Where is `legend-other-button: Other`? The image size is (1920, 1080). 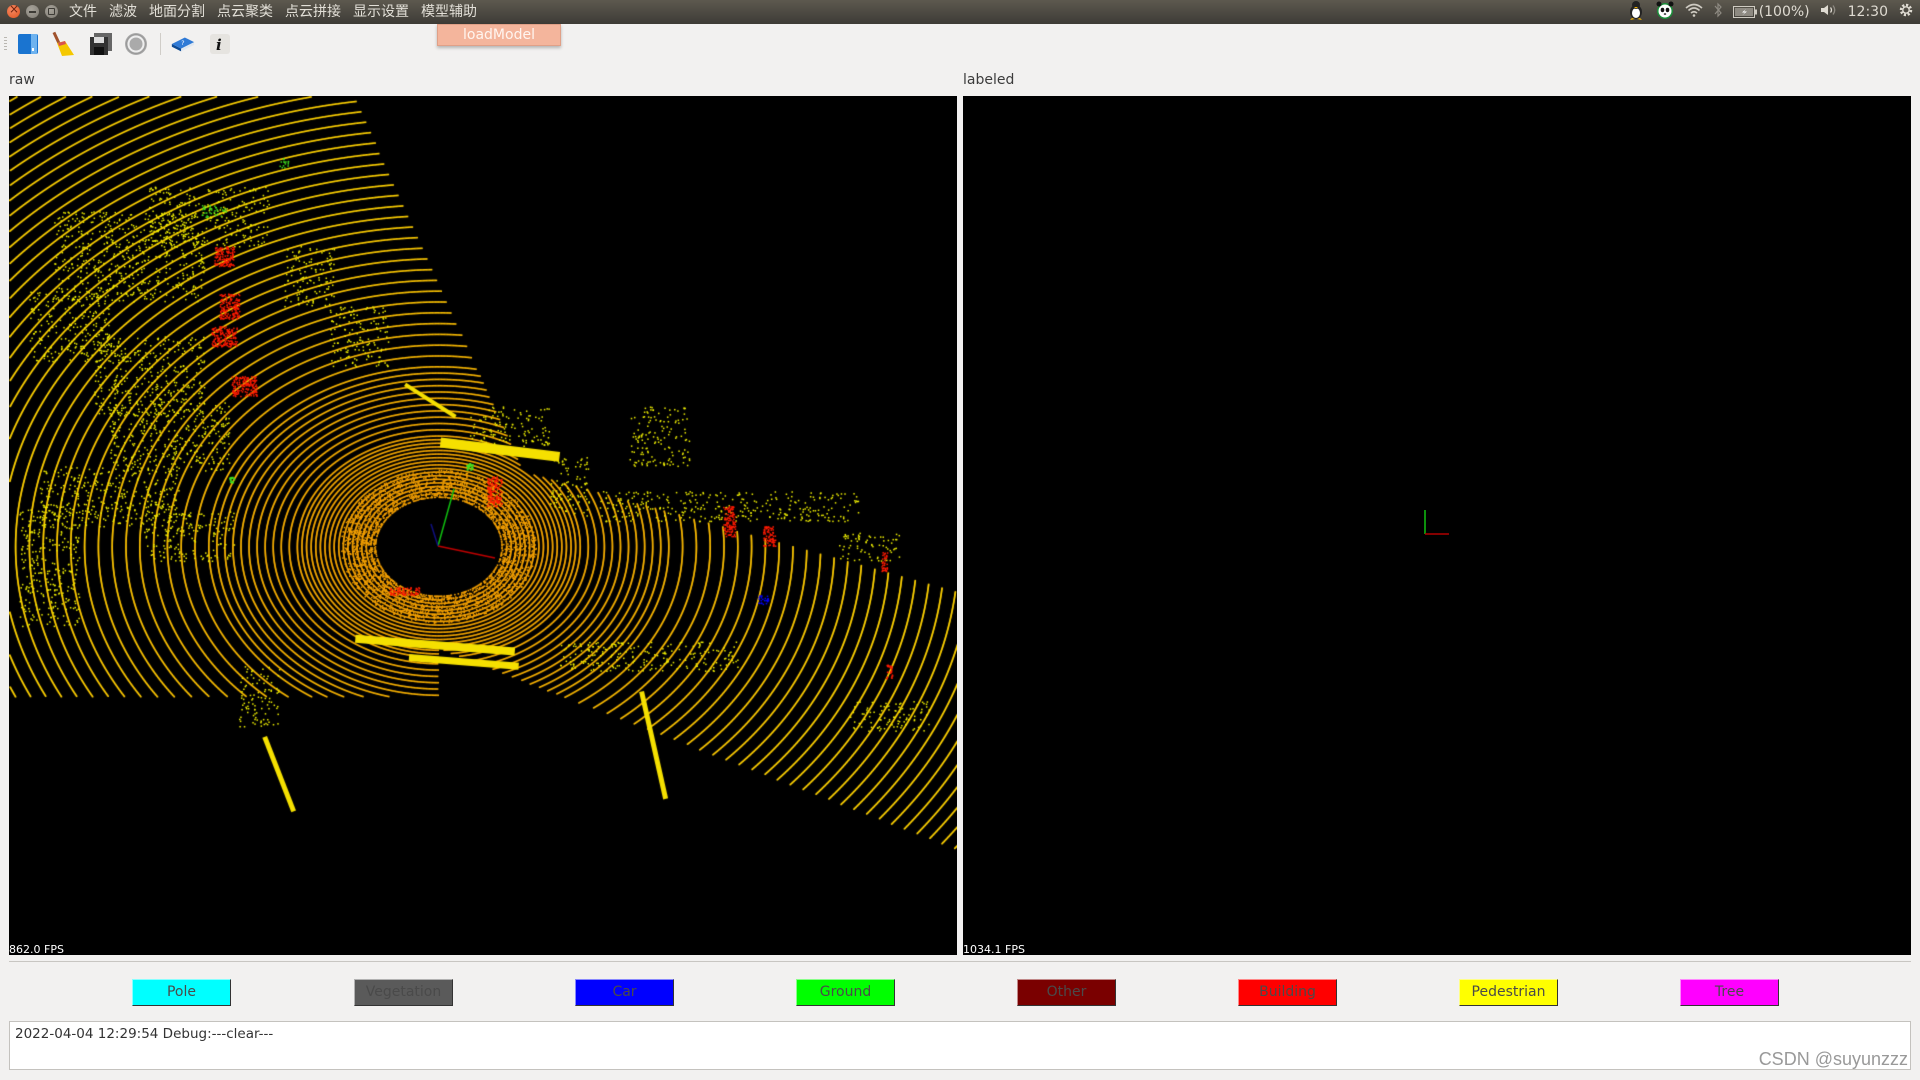
legend-other-button: Other is located at coordinates (1066, 992).